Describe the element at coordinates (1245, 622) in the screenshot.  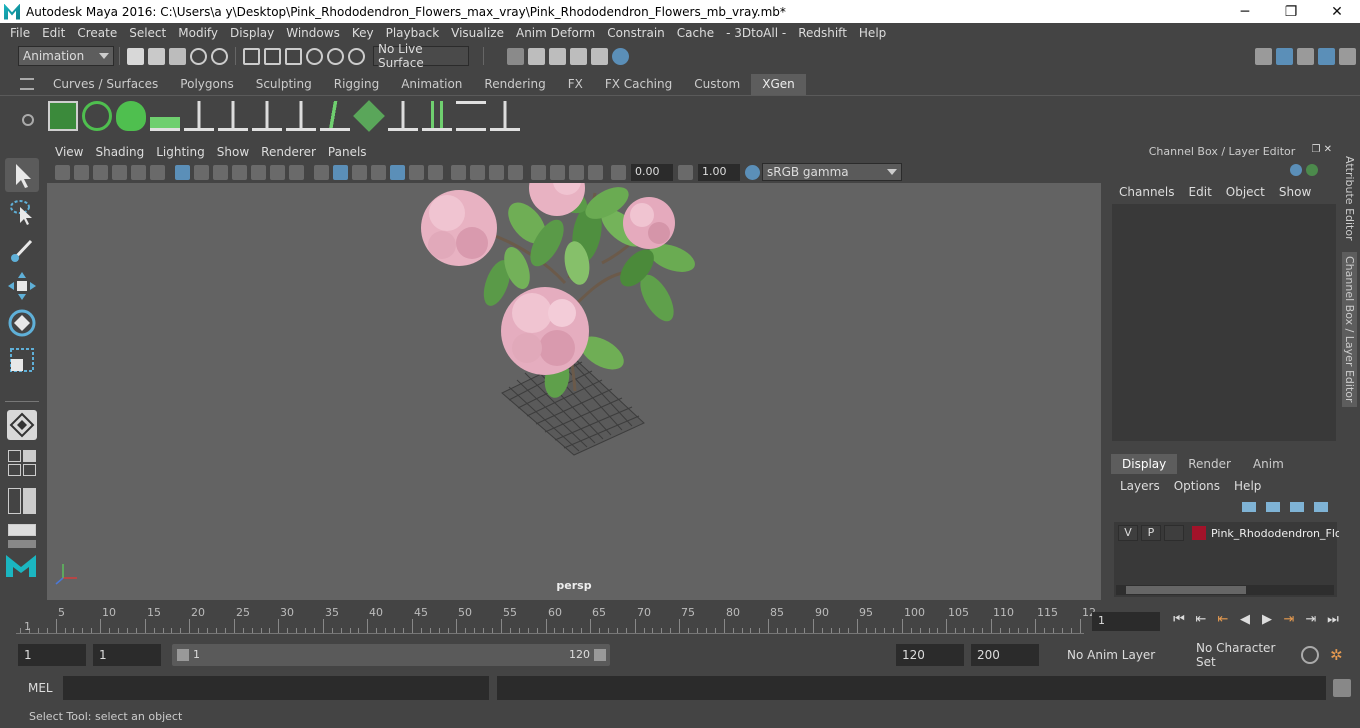
I see `play-backwards-icon: ◀` at that location.